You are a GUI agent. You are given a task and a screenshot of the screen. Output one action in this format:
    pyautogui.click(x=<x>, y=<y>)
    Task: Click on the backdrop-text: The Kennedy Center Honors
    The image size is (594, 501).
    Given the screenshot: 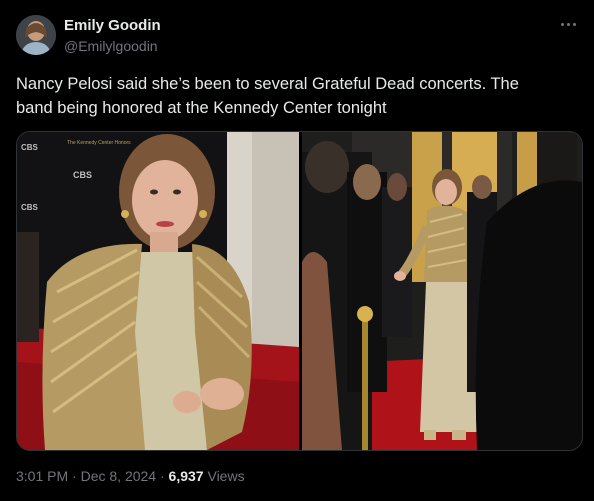 What is the action you would take?
    pyautogui.click(x=99, y=143)
    